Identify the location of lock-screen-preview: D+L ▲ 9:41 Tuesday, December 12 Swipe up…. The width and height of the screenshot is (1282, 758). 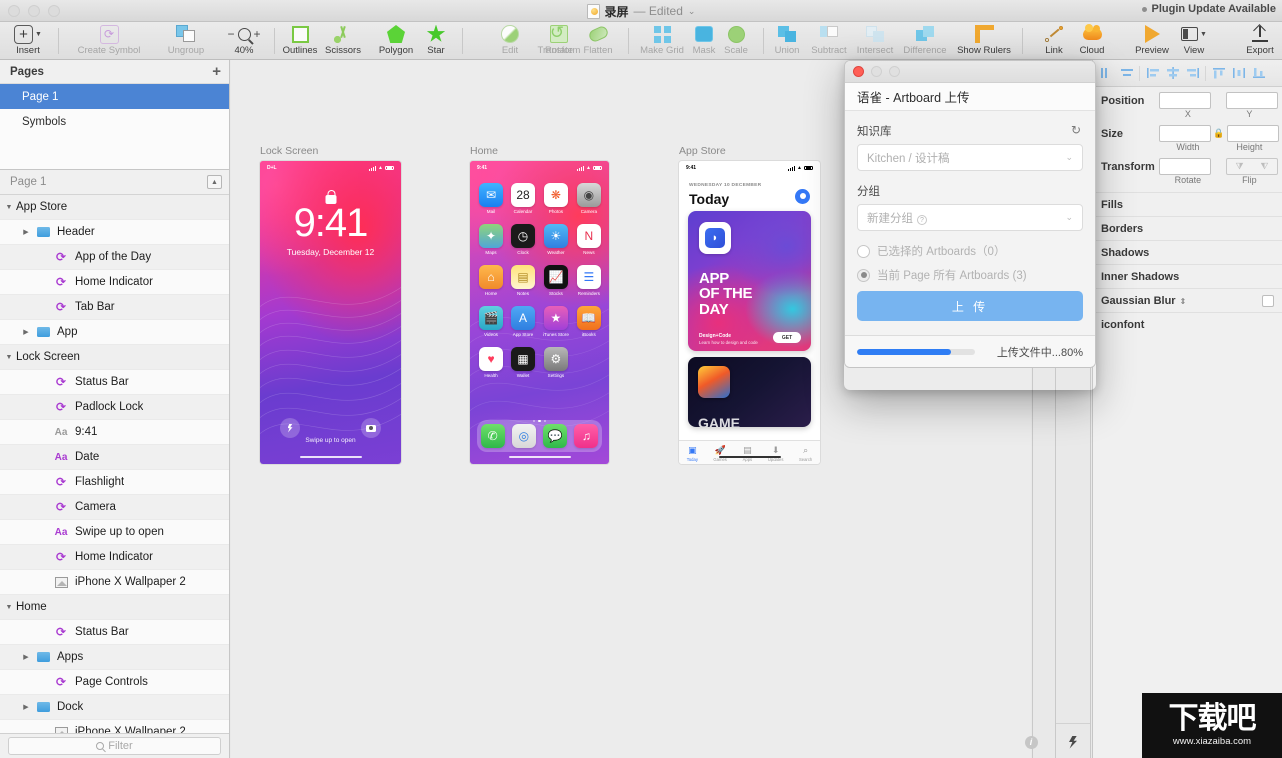
(330, 312).